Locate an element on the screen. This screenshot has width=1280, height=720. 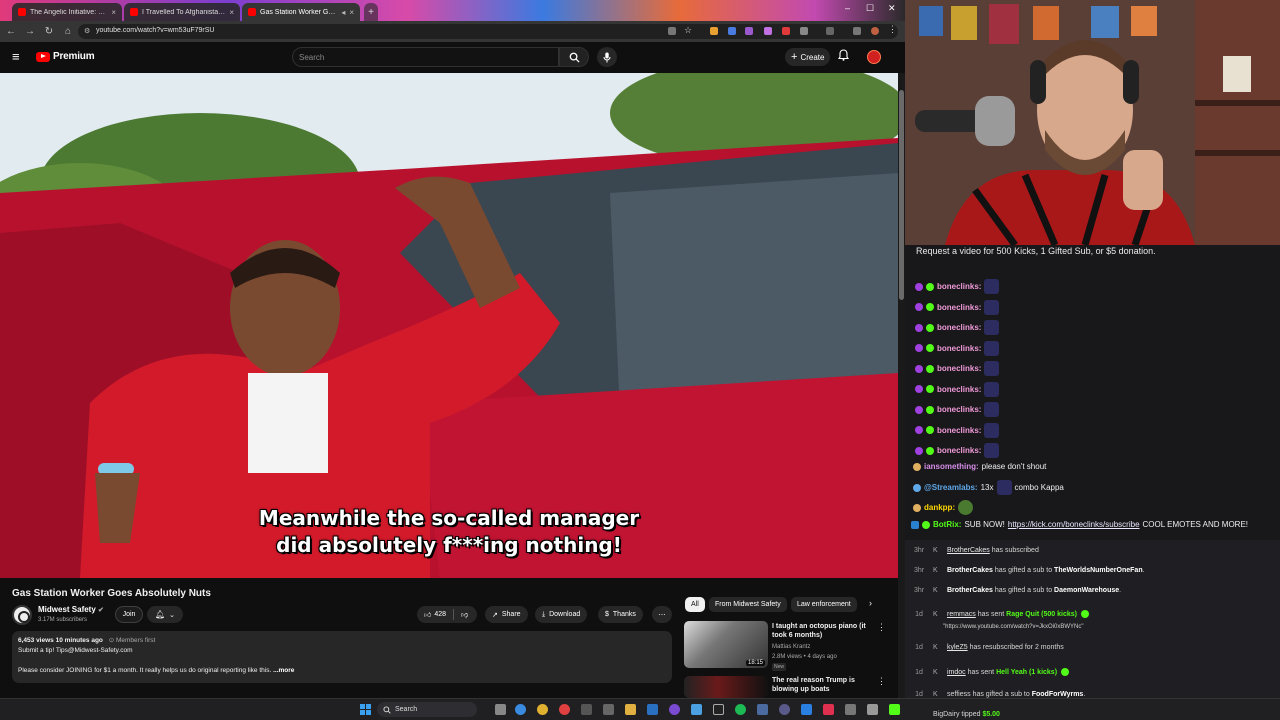
downloads-icon is located at coordinates (857, 31).